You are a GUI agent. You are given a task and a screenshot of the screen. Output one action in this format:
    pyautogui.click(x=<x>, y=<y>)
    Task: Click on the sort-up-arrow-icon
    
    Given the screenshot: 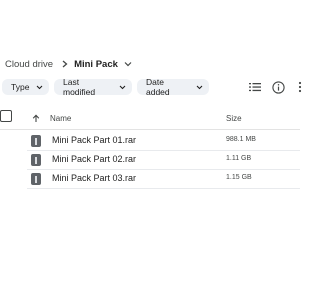 What is the action you would take?
    pyautogui.click(x=36, y=118)
    